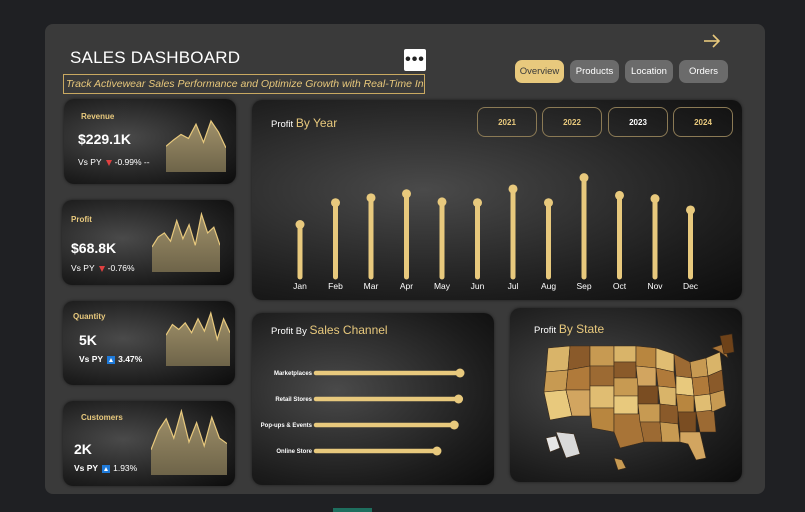 The height and width of the screenshot is (512, 805). Describe the element at coordinates (371, 286) in the screenshot. I see `month-label: Mar` at that location.